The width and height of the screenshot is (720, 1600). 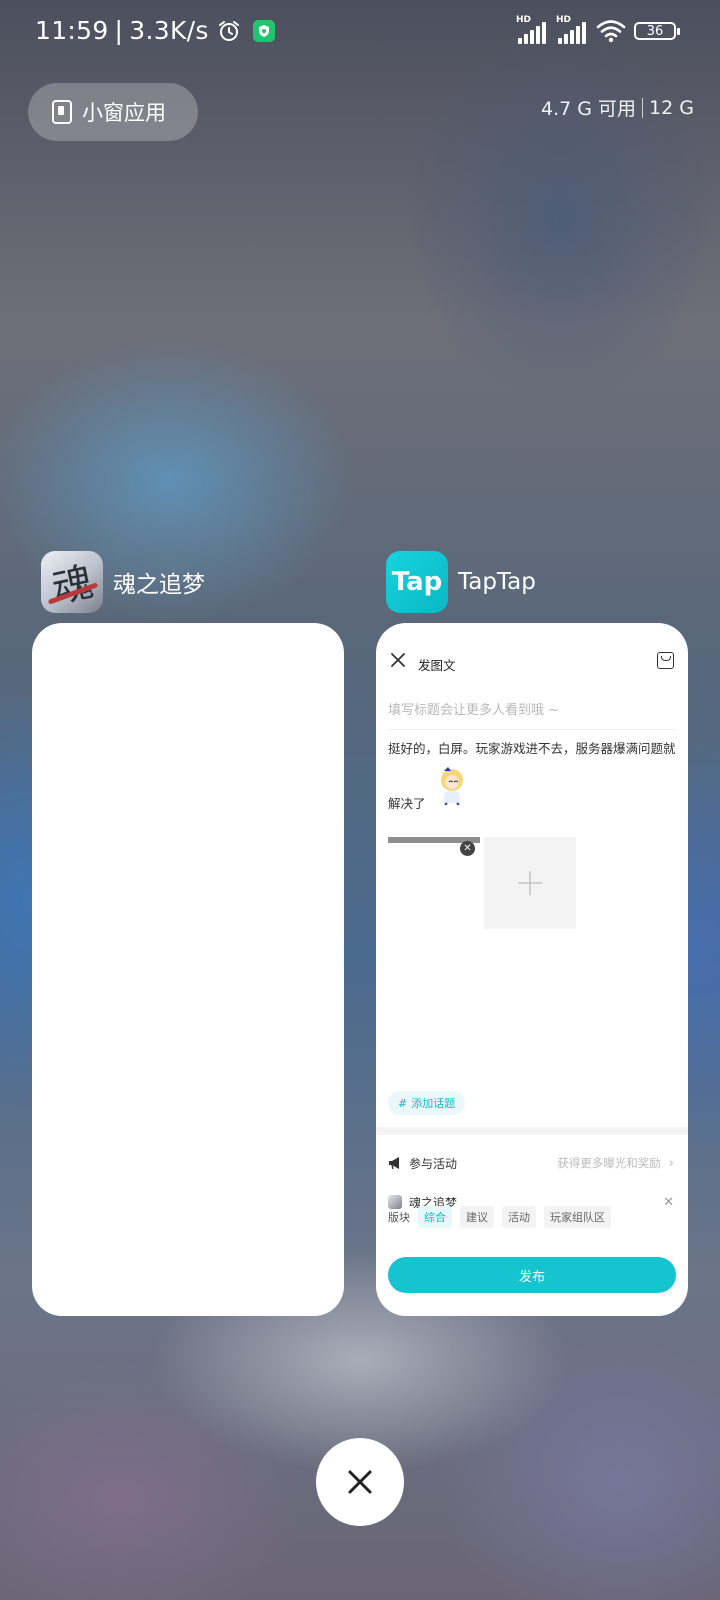 What do you see at coordinates (532, 655) in the screenshot?
I see `post-header: 发图文` at bounding box center [532, 655].